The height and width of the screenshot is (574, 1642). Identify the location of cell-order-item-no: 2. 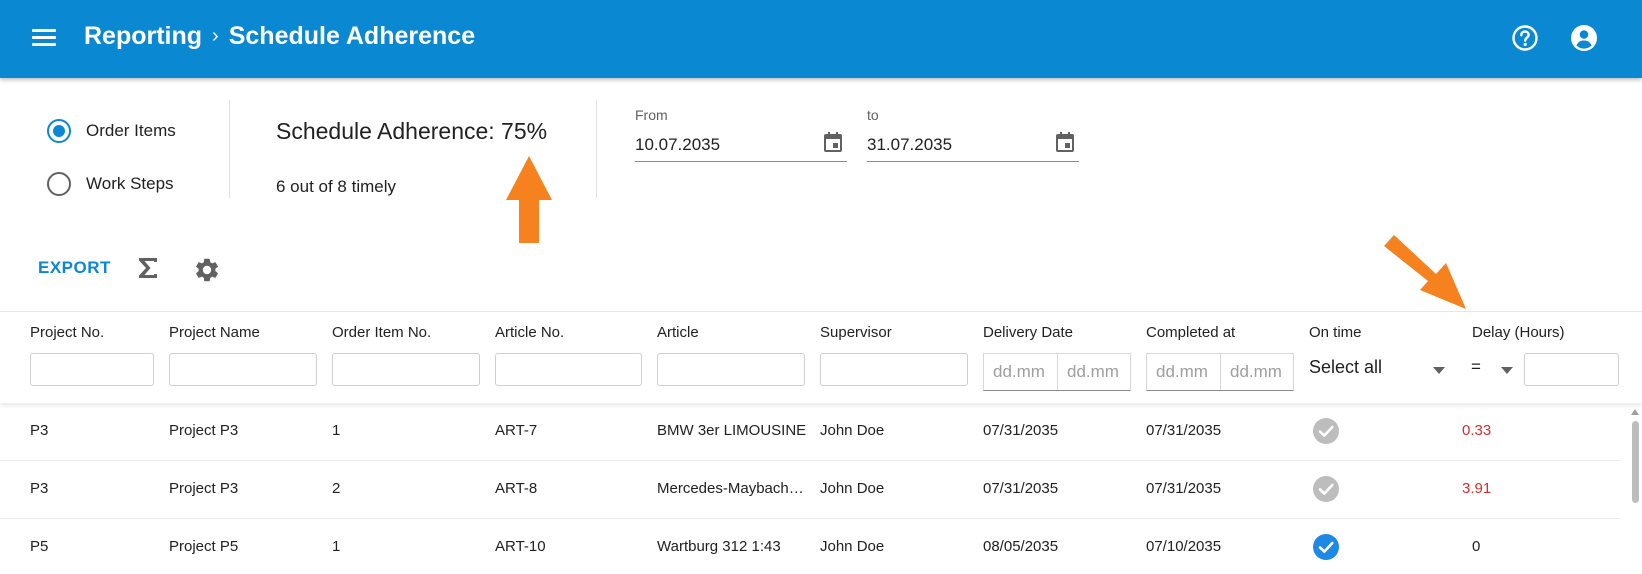
(336, 488).